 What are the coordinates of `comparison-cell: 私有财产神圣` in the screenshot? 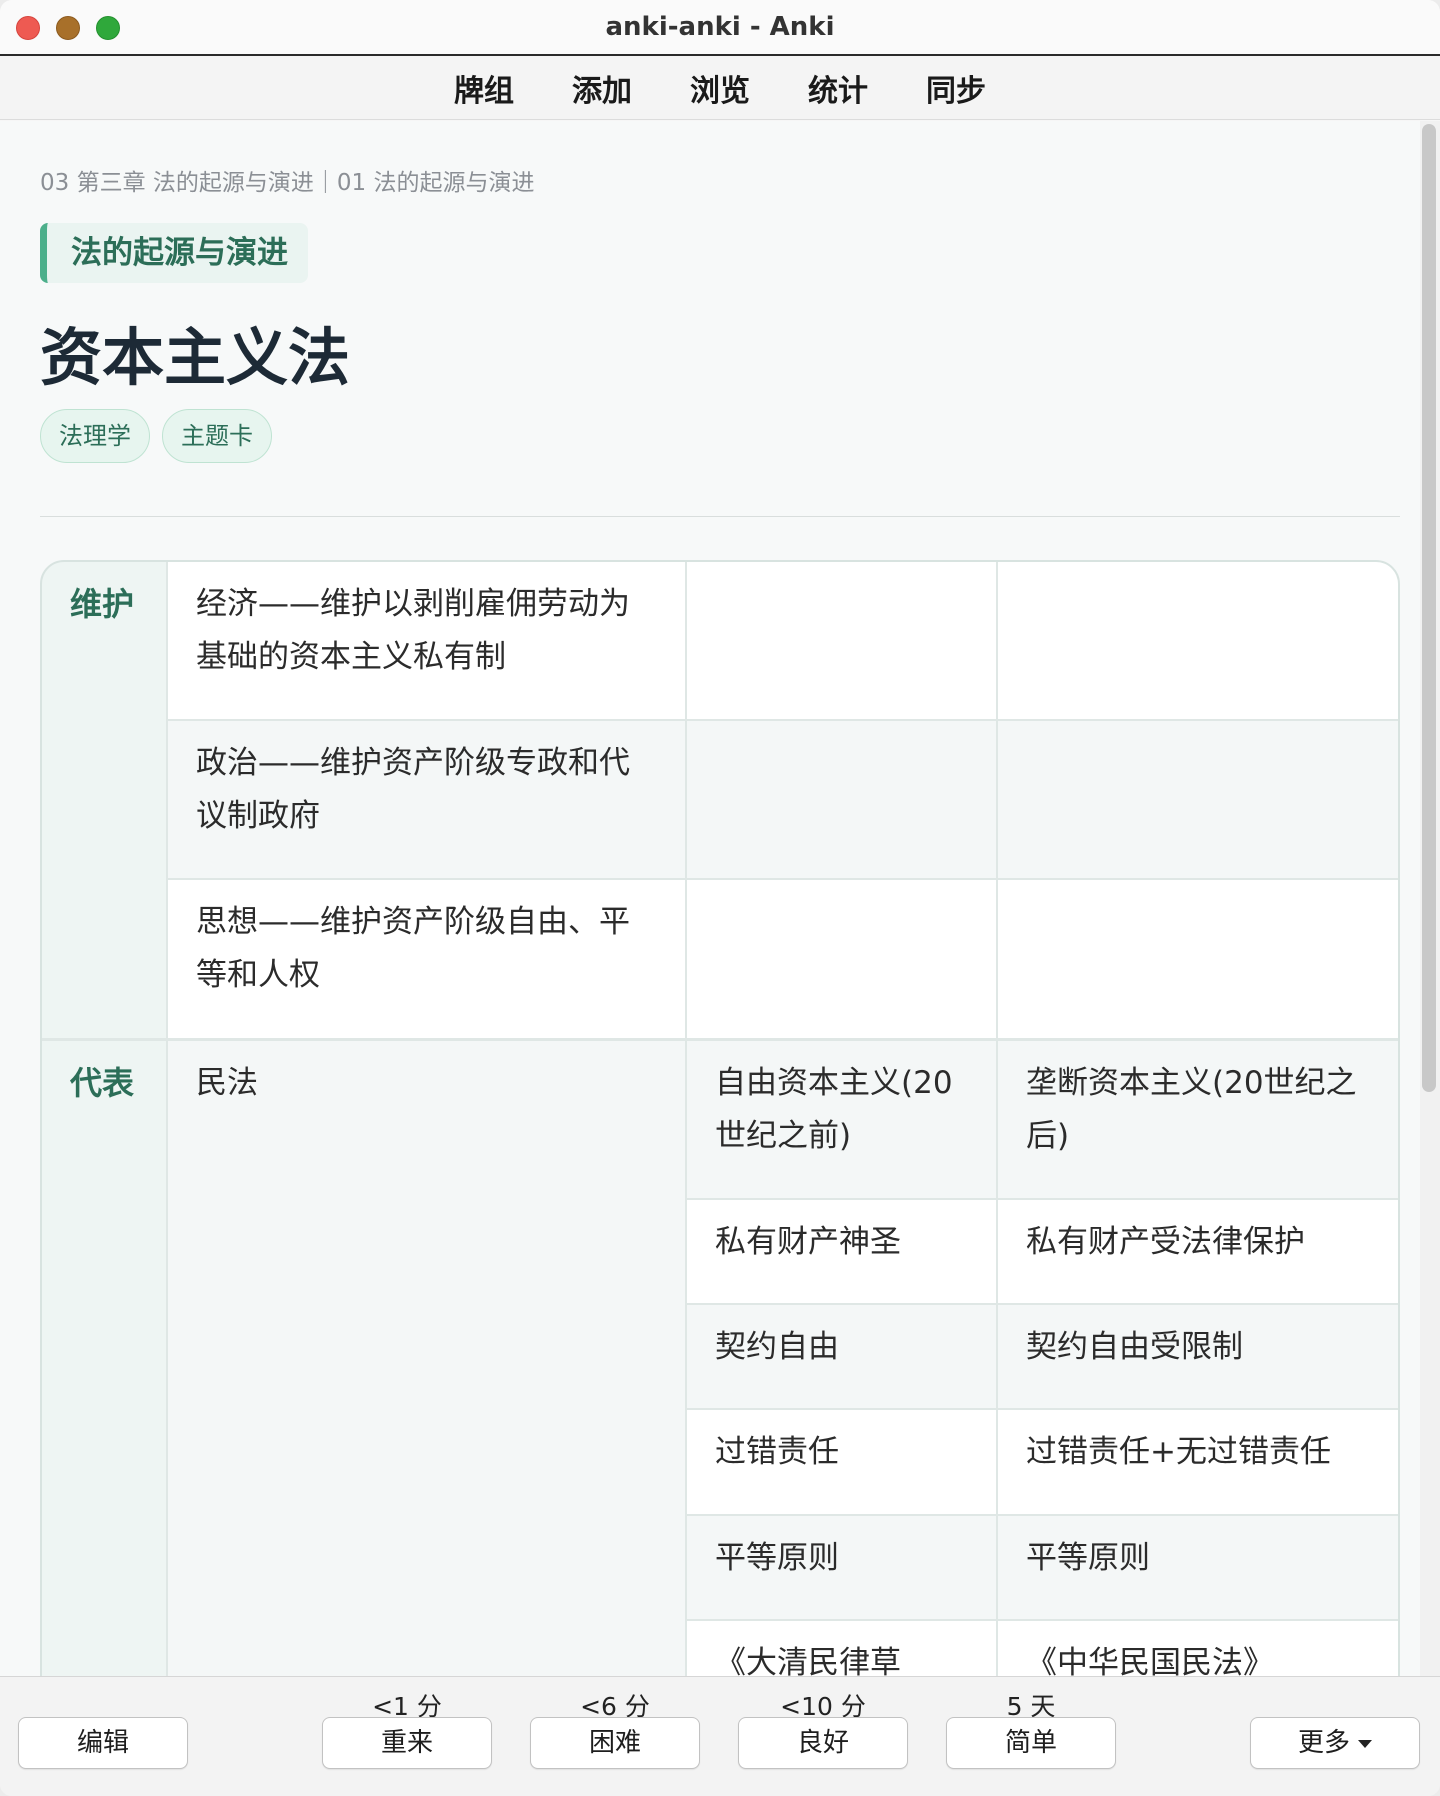 It's located at (841, 1251).